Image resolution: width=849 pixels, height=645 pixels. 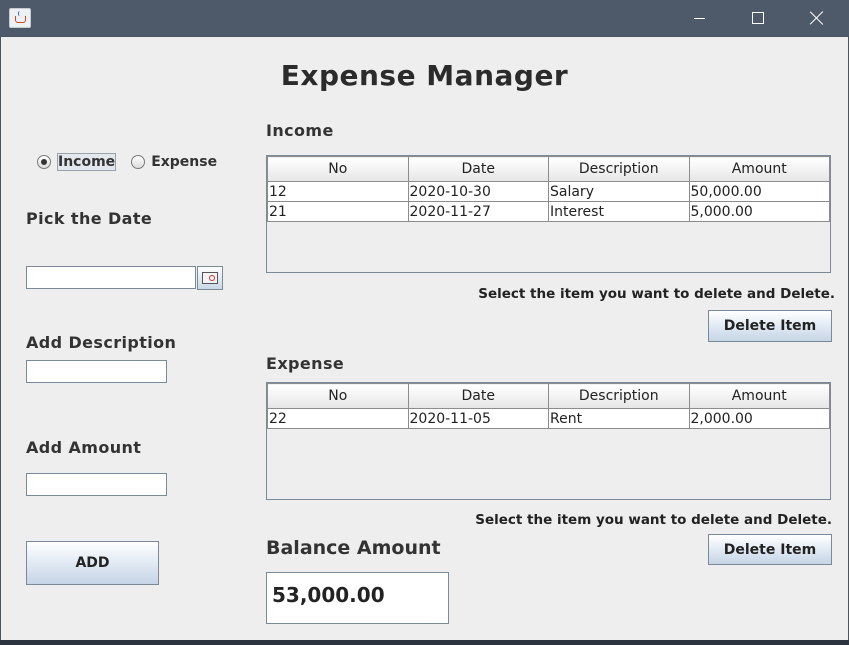 I want to click on expense-title: Expense, so click(x=305, y=363).